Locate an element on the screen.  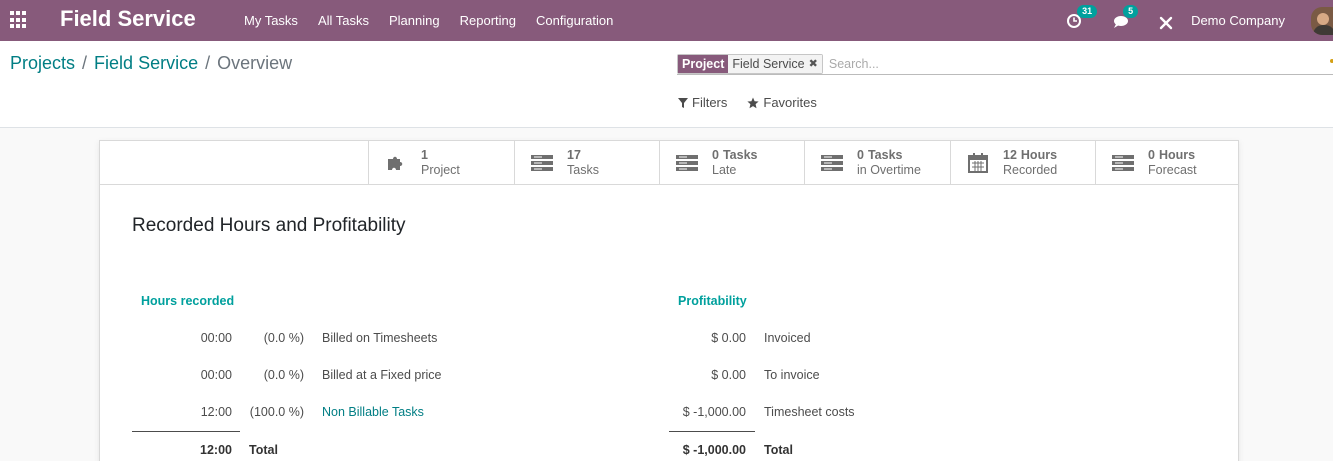
report-title: Recorded Hours and Profitability is located at coordinates (269, 225).